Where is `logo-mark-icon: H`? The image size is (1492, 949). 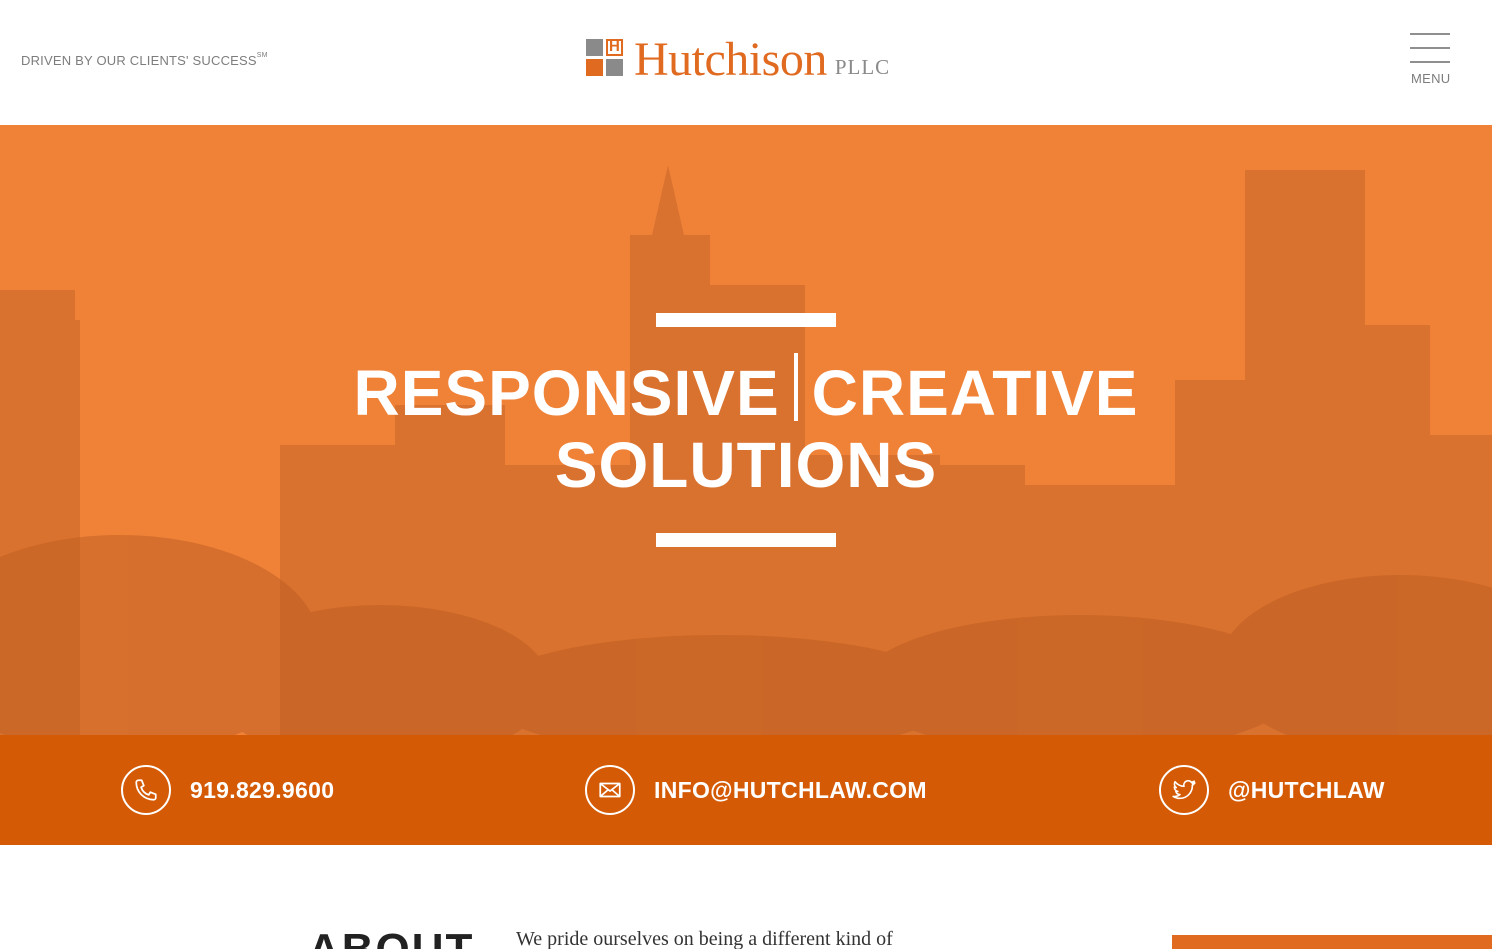 logo-mark-icon: H is located at coordinates (606, 58).